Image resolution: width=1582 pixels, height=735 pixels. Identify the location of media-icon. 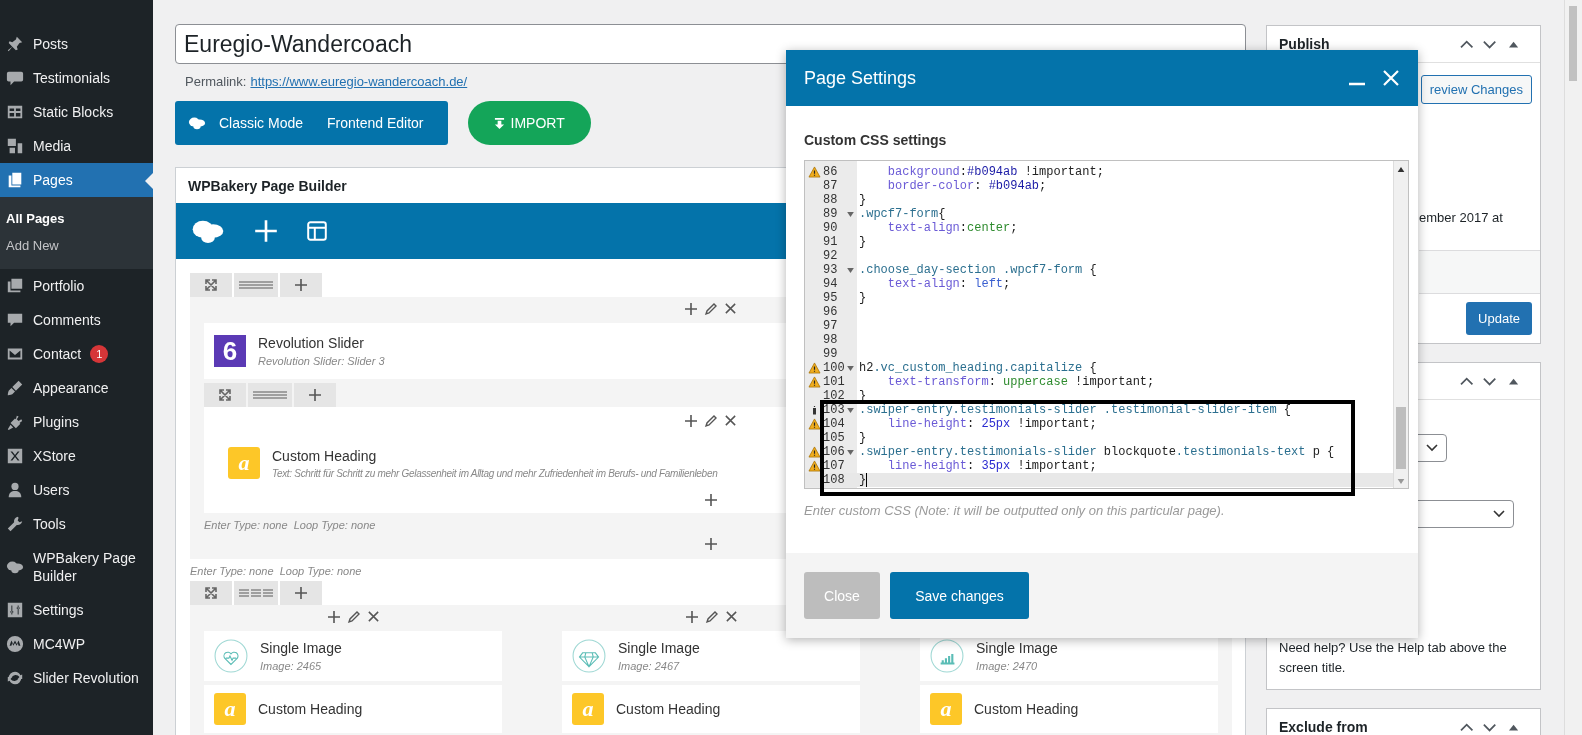
(15, 146).